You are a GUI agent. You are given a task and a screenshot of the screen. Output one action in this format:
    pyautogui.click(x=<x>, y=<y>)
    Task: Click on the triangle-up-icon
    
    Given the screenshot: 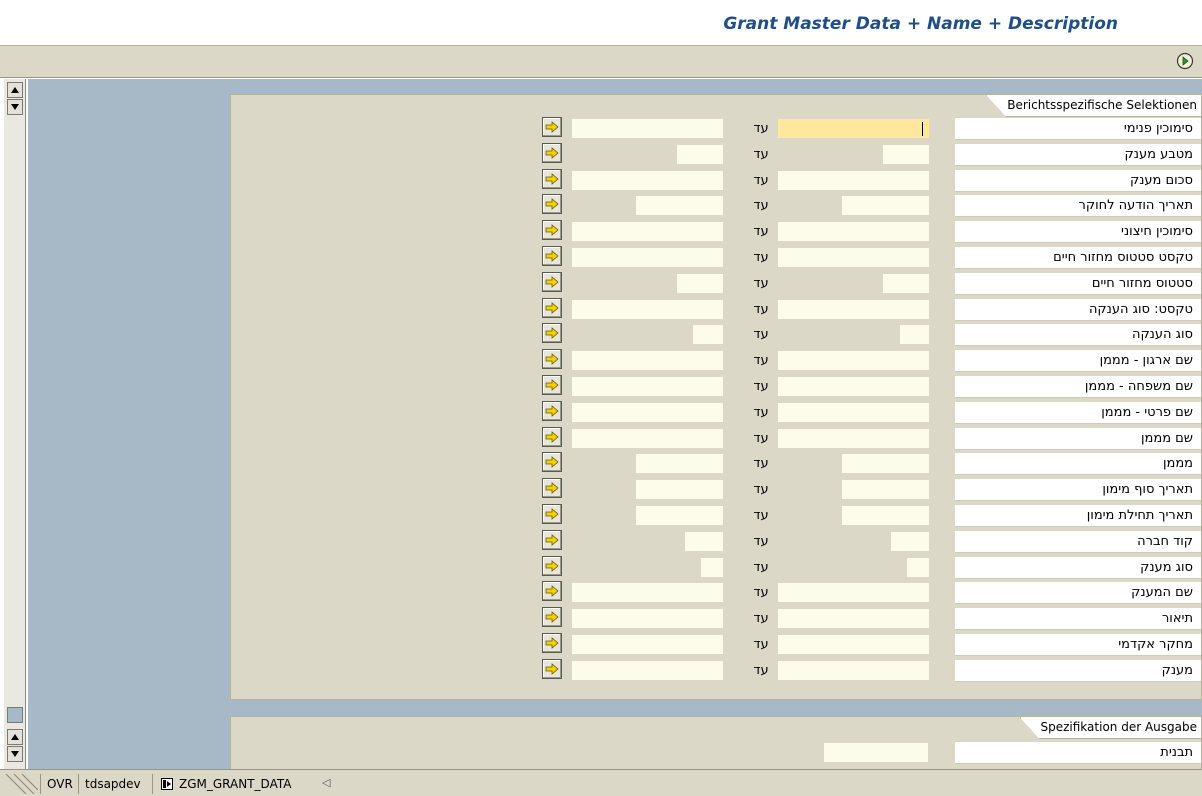 What is the action you would take?
    pyautogui.click(x=15, y=737)
    